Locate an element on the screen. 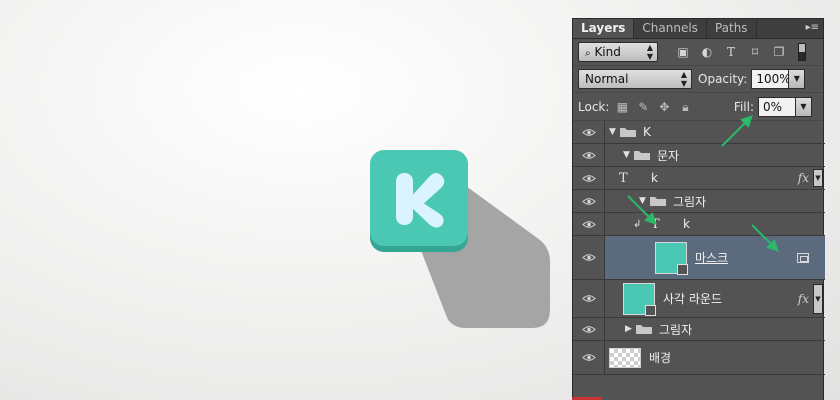  lock-image-pixels-icon: ✎ is located at coordinates (643, 107).